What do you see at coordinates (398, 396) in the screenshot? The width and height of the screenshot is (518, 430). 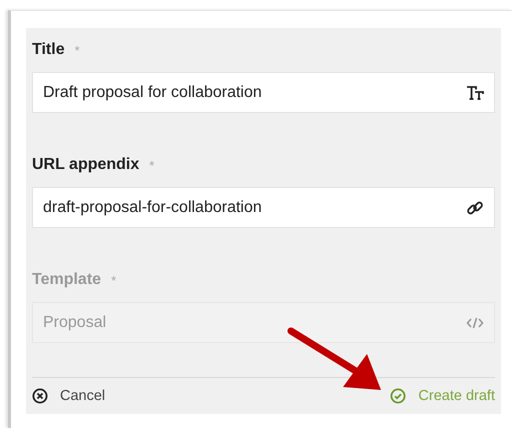 I see `check-circle-icon` at bounding box center [398, 396].